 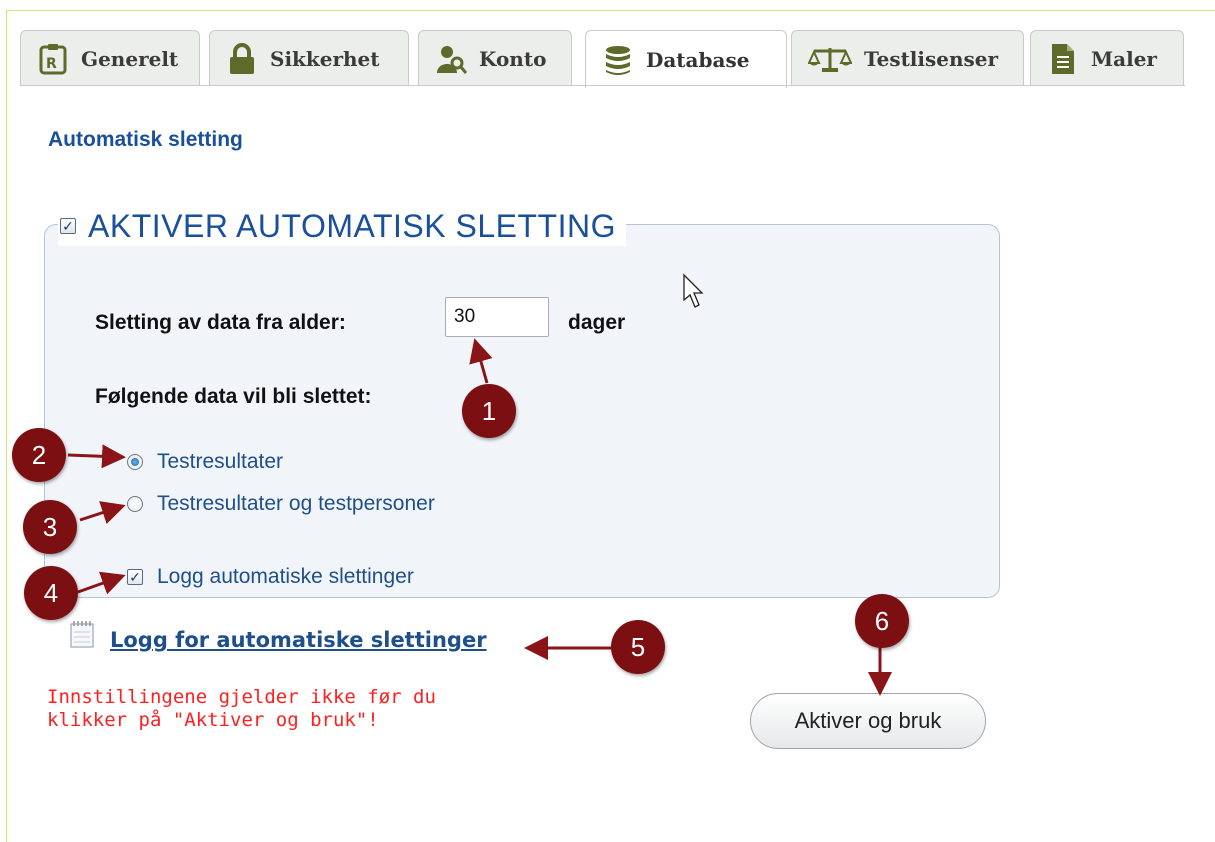 I want to click on annotation-marker-1: 1, so click(x=489, y=411).